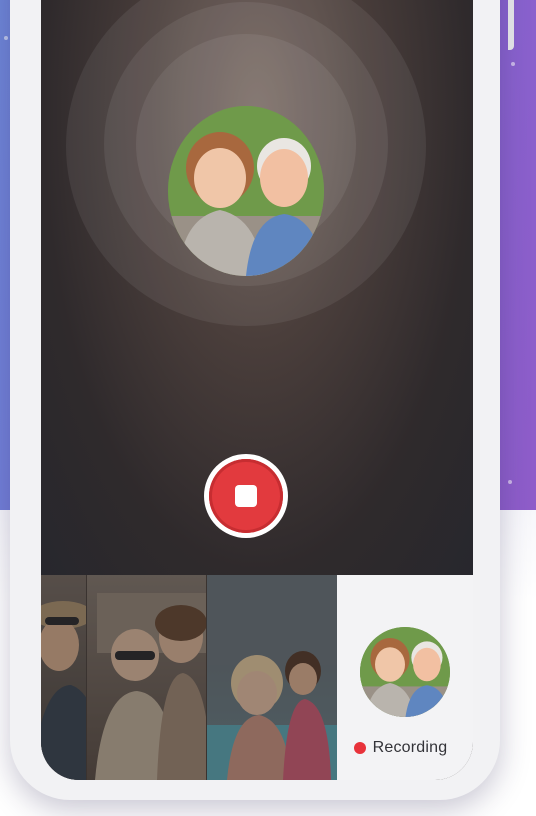 This screenshot has width=536, height=816. I want to click on recording-status-label: Recording, so click(410, 747).